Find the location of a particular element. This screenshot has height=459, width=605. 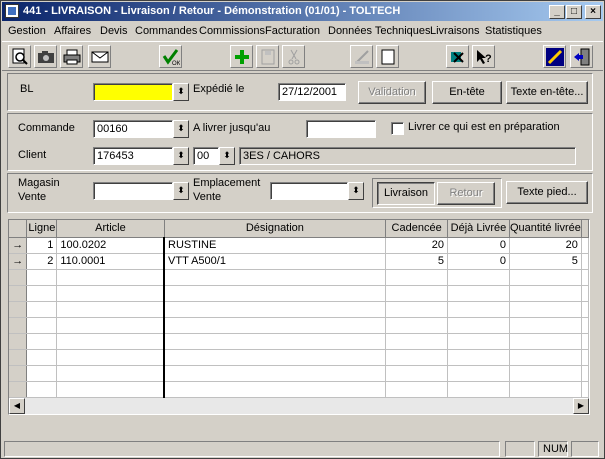

column-header-deja-livree: Déjà Livrée is located at coordinates (478, 229).